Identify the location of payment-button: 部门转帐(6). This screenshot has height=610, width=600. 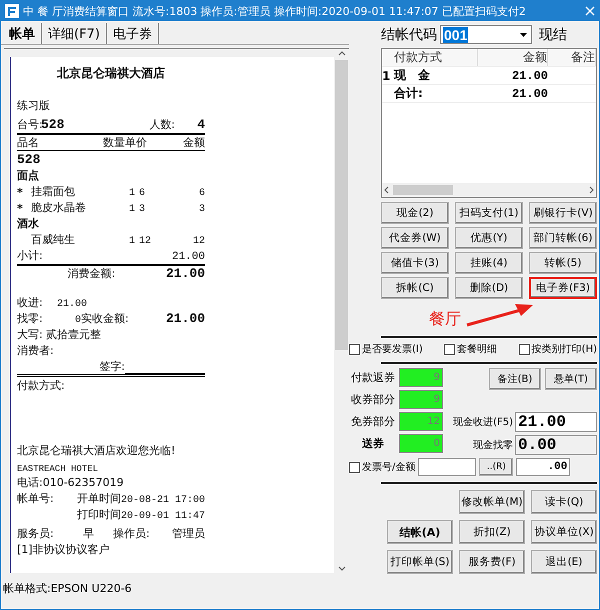
(563, 238).